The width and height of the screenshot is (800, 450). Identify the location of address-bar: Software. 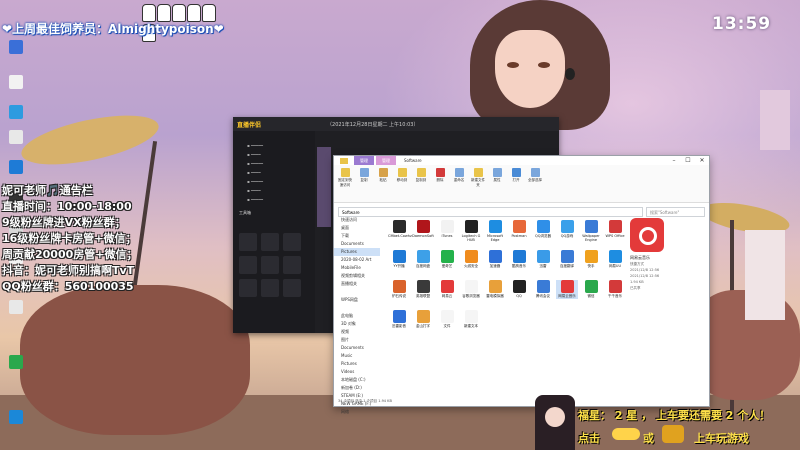
(490, 212).